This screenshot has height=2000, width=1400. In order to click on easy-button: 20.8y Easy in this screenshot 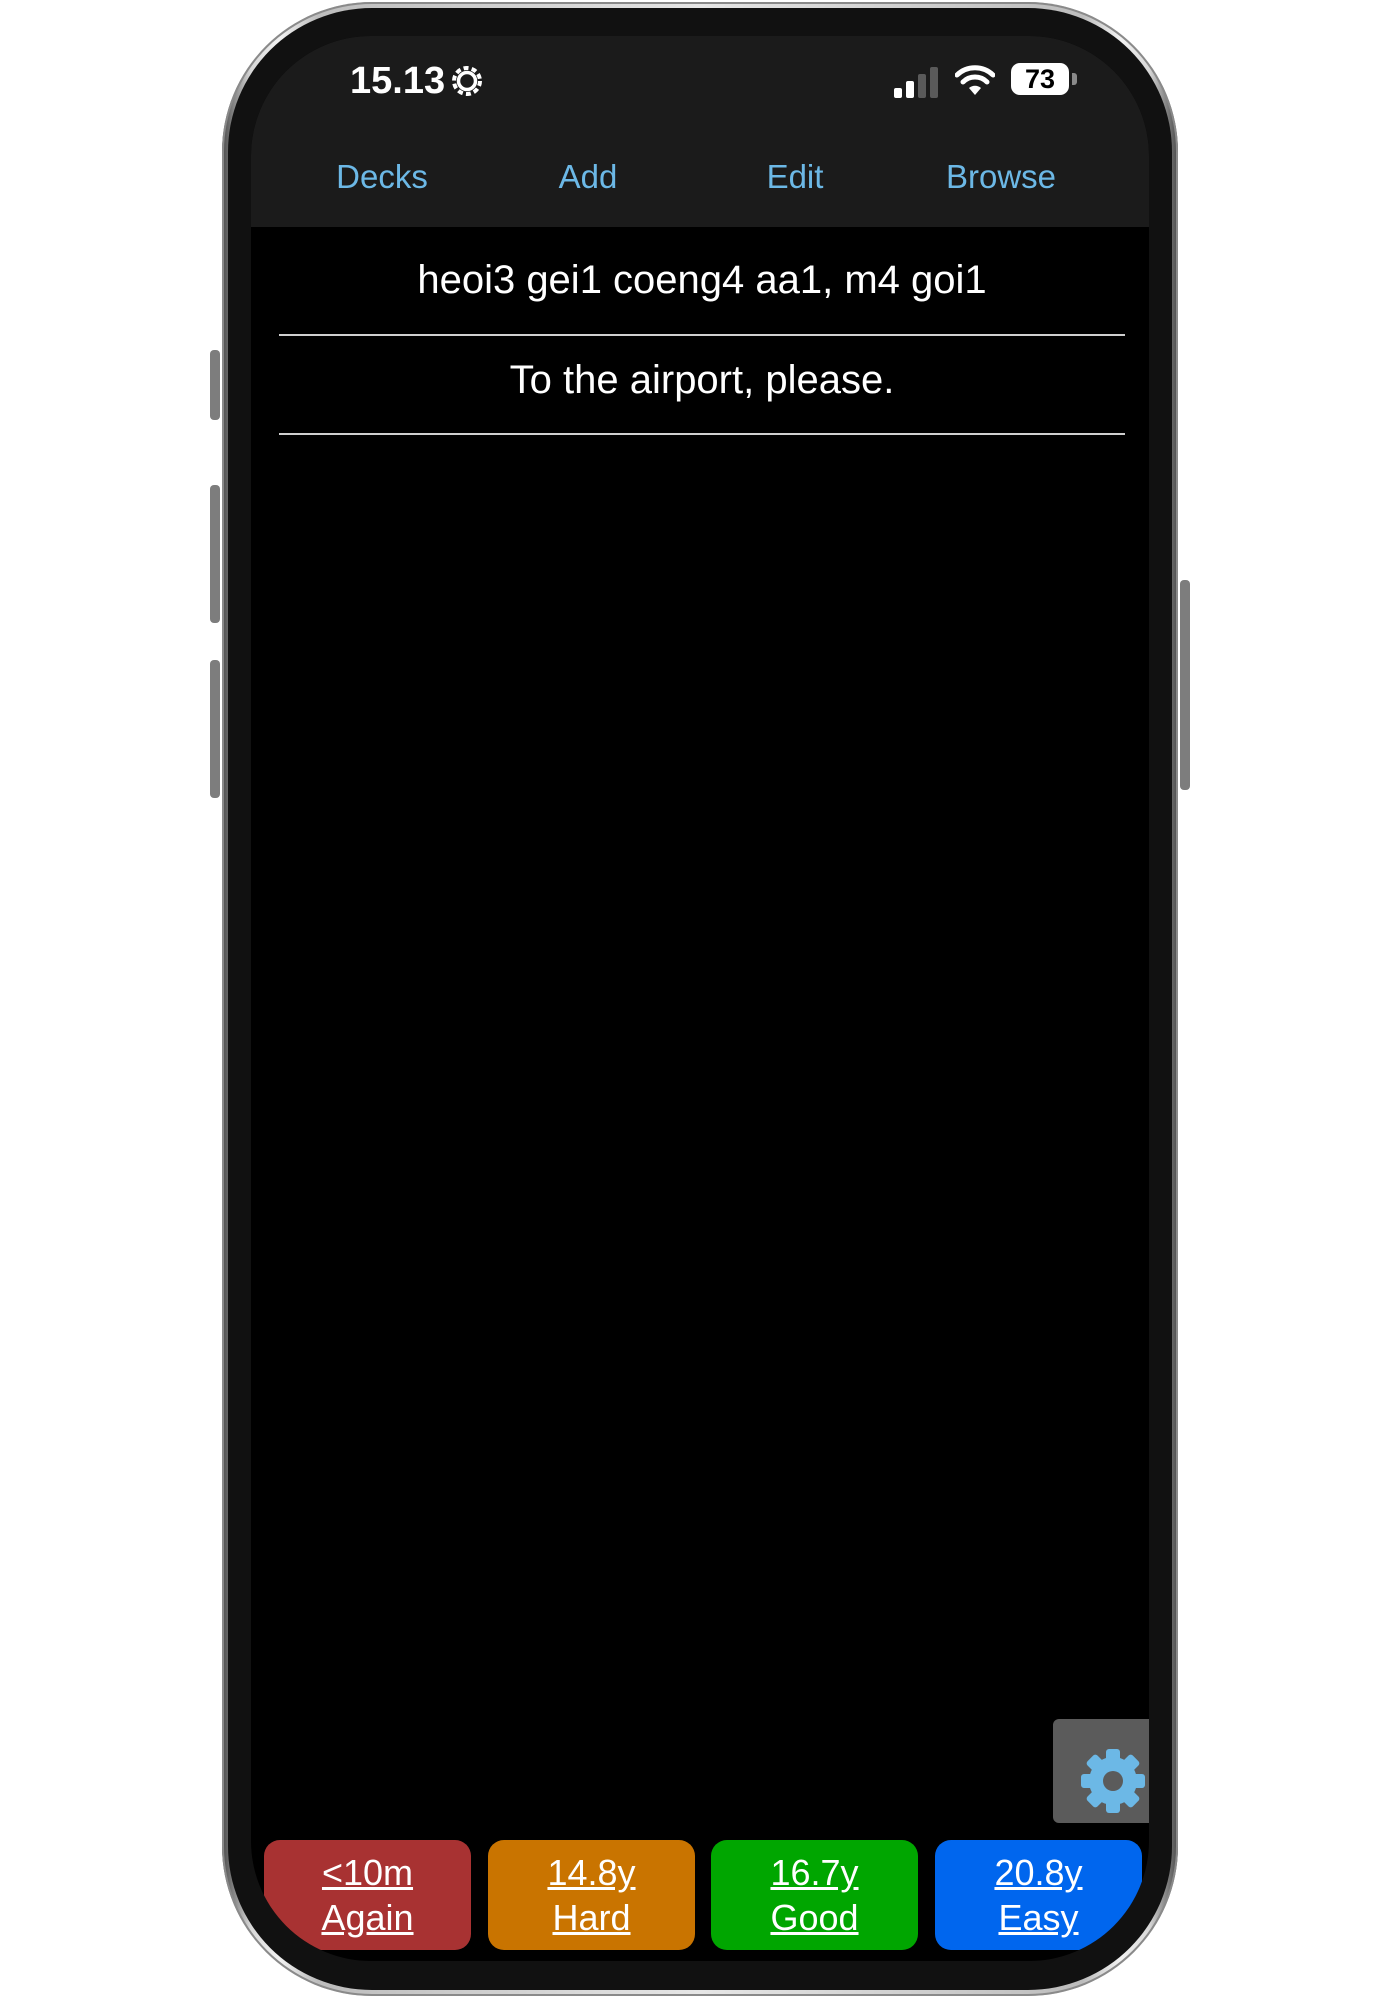, I will do `click(1038, 1895)`.